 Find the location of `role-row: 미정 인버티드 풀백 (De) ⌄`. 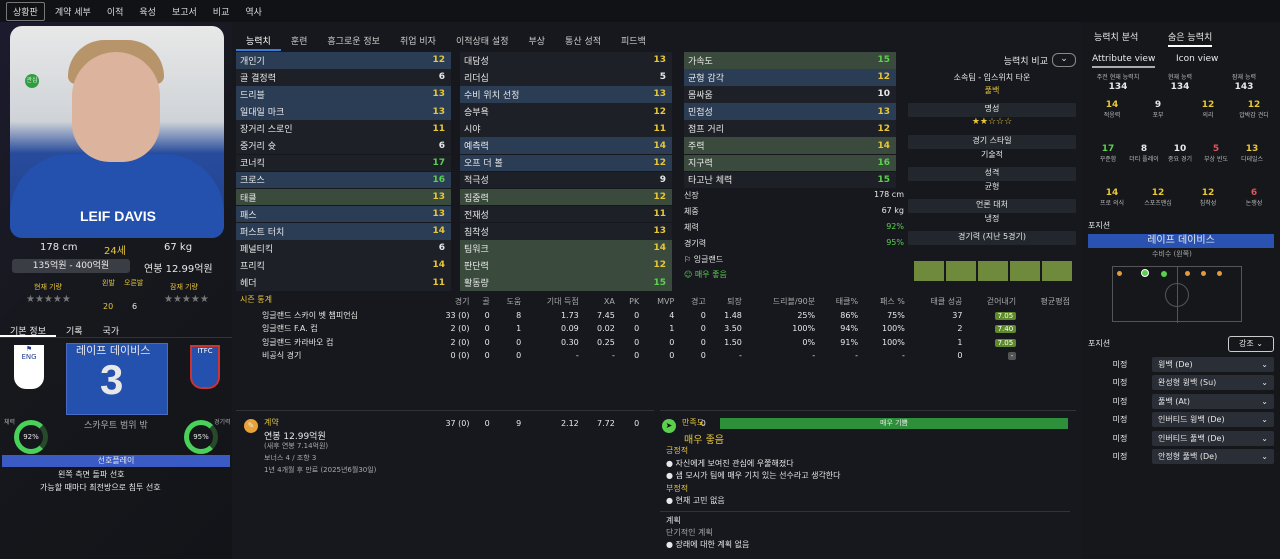

role-row: 미정 인버티드 풀백 (De) ⌄ is located at coordinates (1181, 438).